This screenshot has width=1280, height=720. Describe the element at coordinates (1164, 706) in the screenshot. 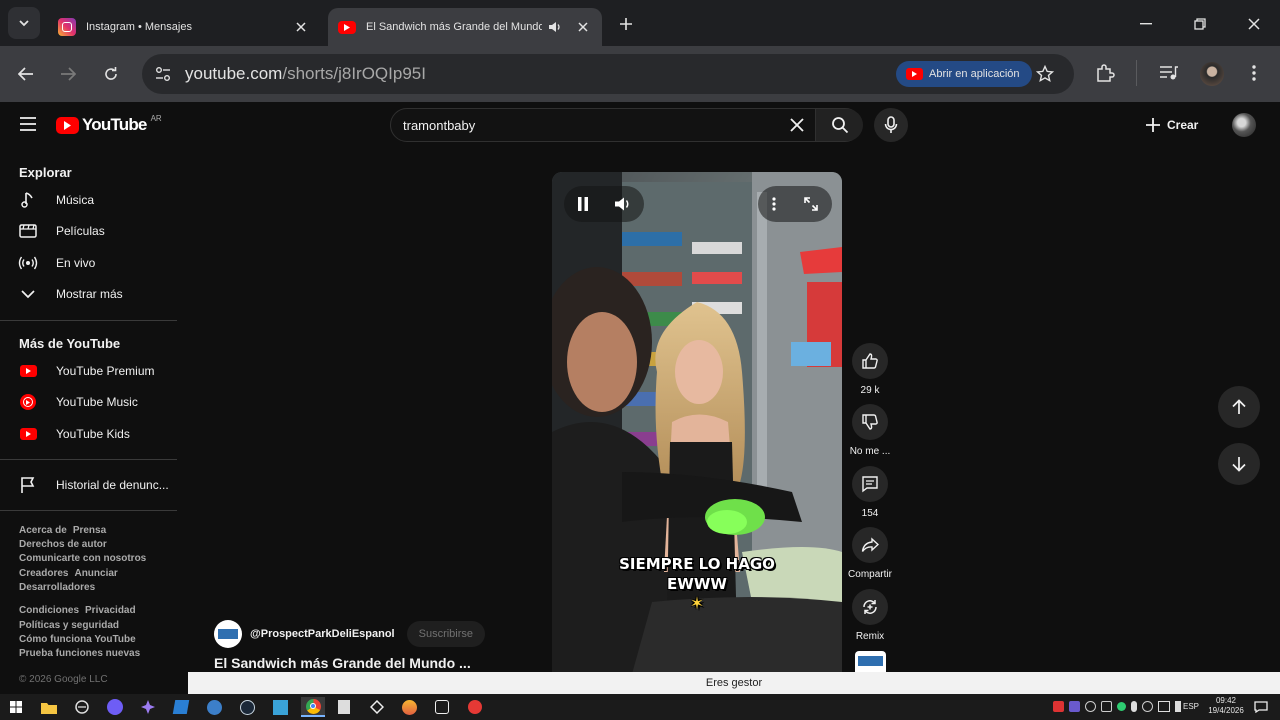

I see `network-icon` at that location.